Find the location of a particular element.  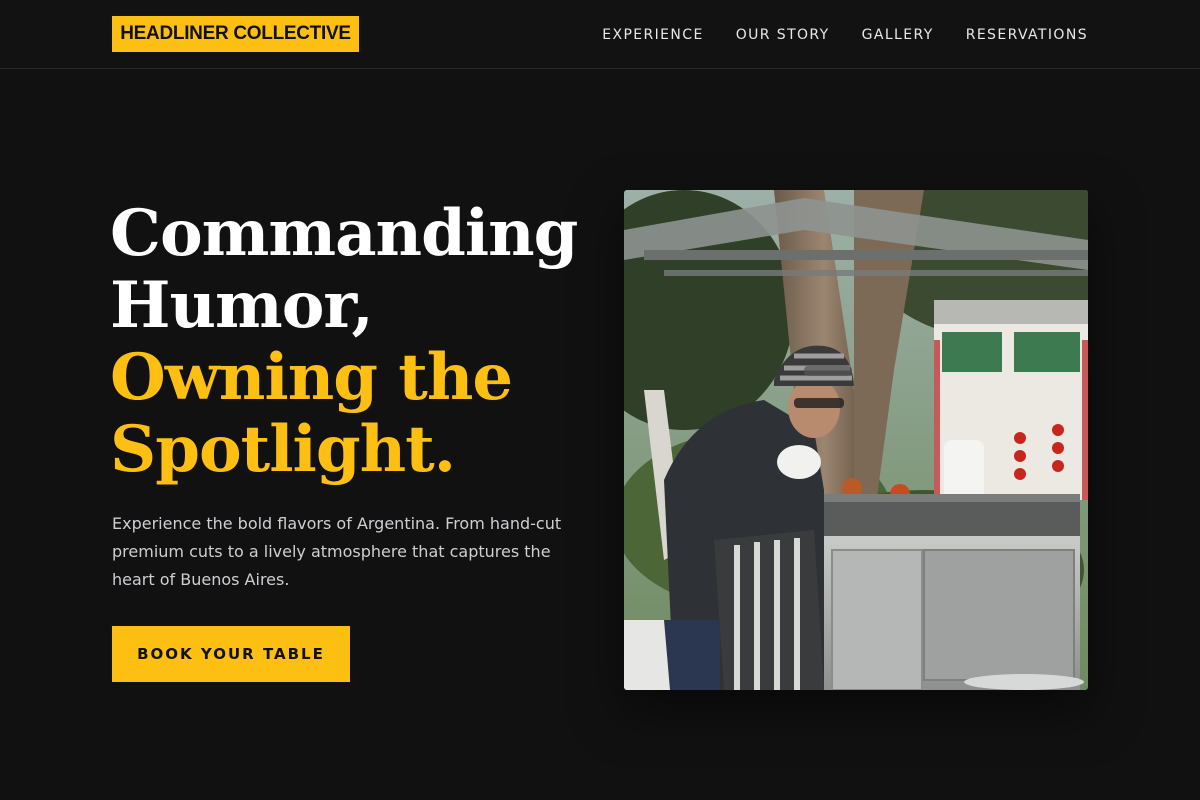

nav-item-reservations: RESERVATIONS is located at coordinates (1027, 35).